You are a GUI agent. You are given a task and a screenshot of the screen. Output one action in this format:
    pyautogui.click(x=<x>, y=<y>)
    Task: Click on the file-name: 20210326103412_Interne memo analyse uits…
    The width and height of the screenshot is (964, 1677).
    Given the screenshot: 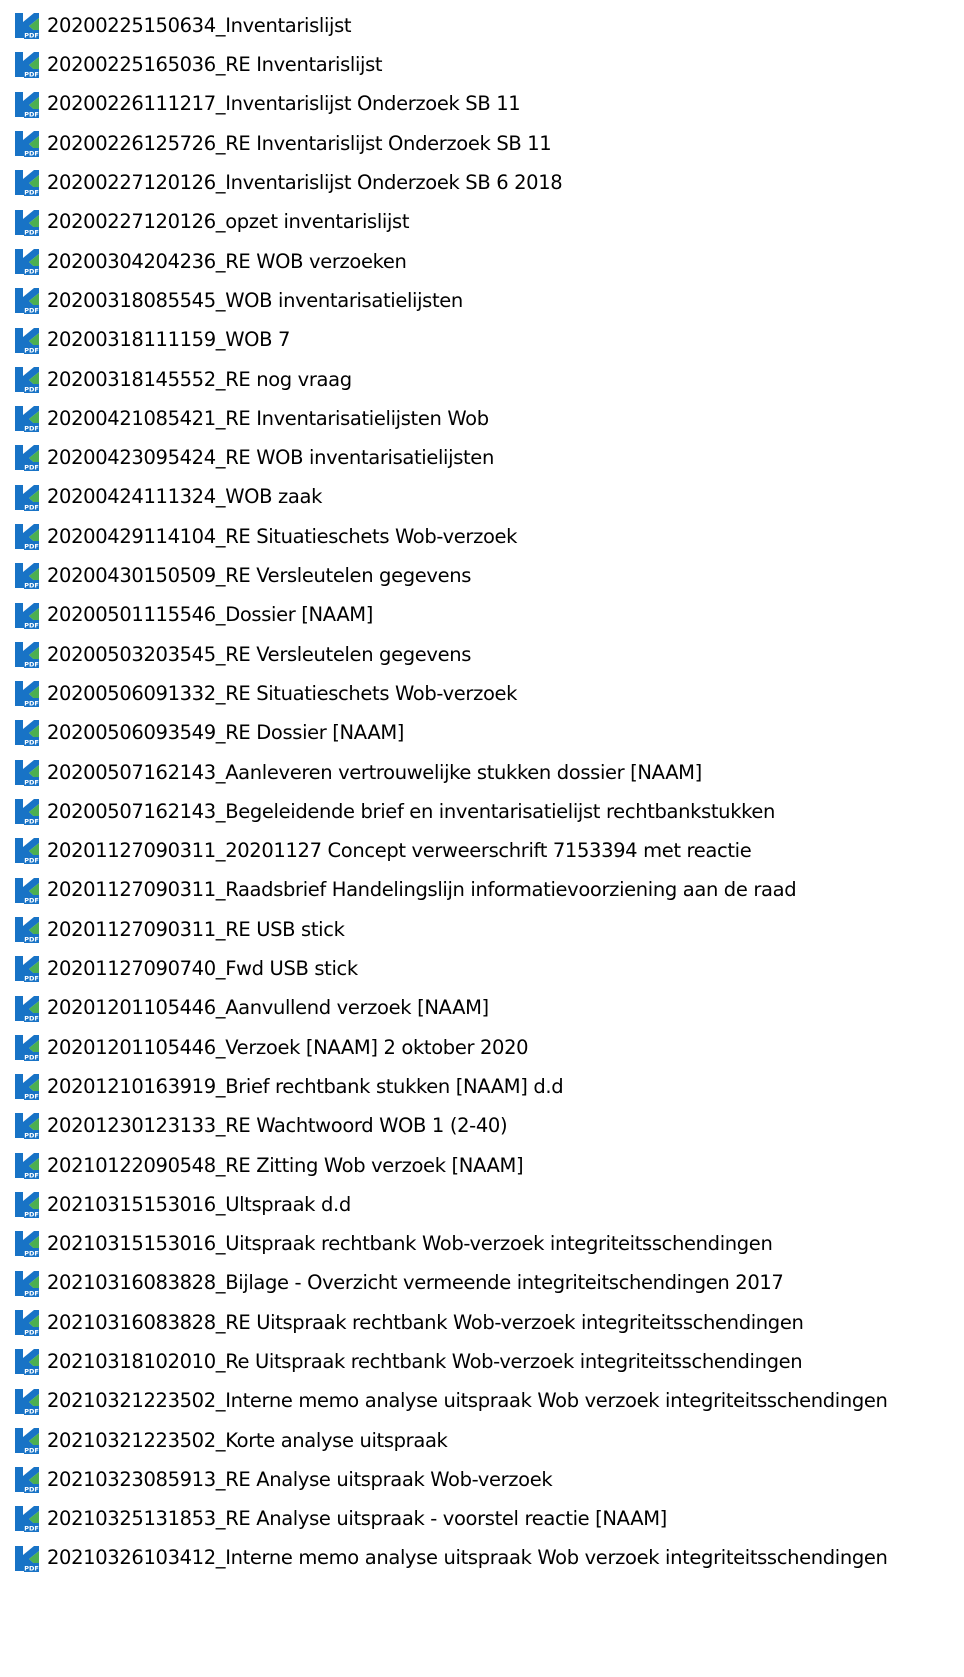 What is the action you would take?
    pyautogui.click(x=467, y=1558)
    